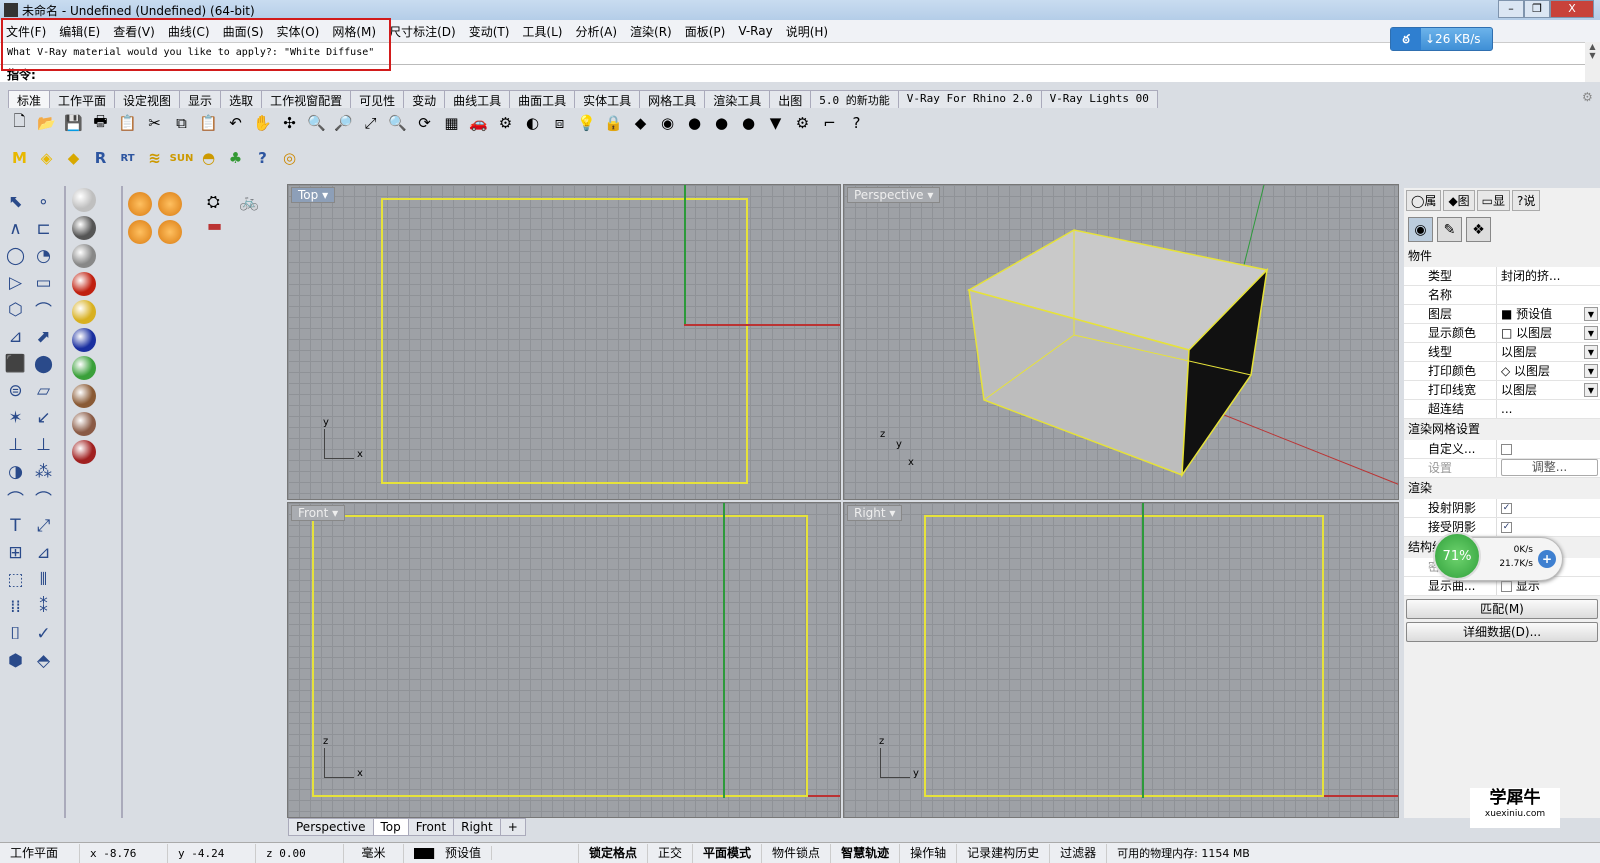  I want to click on show-curves-checkbox, so click(1506, 586).